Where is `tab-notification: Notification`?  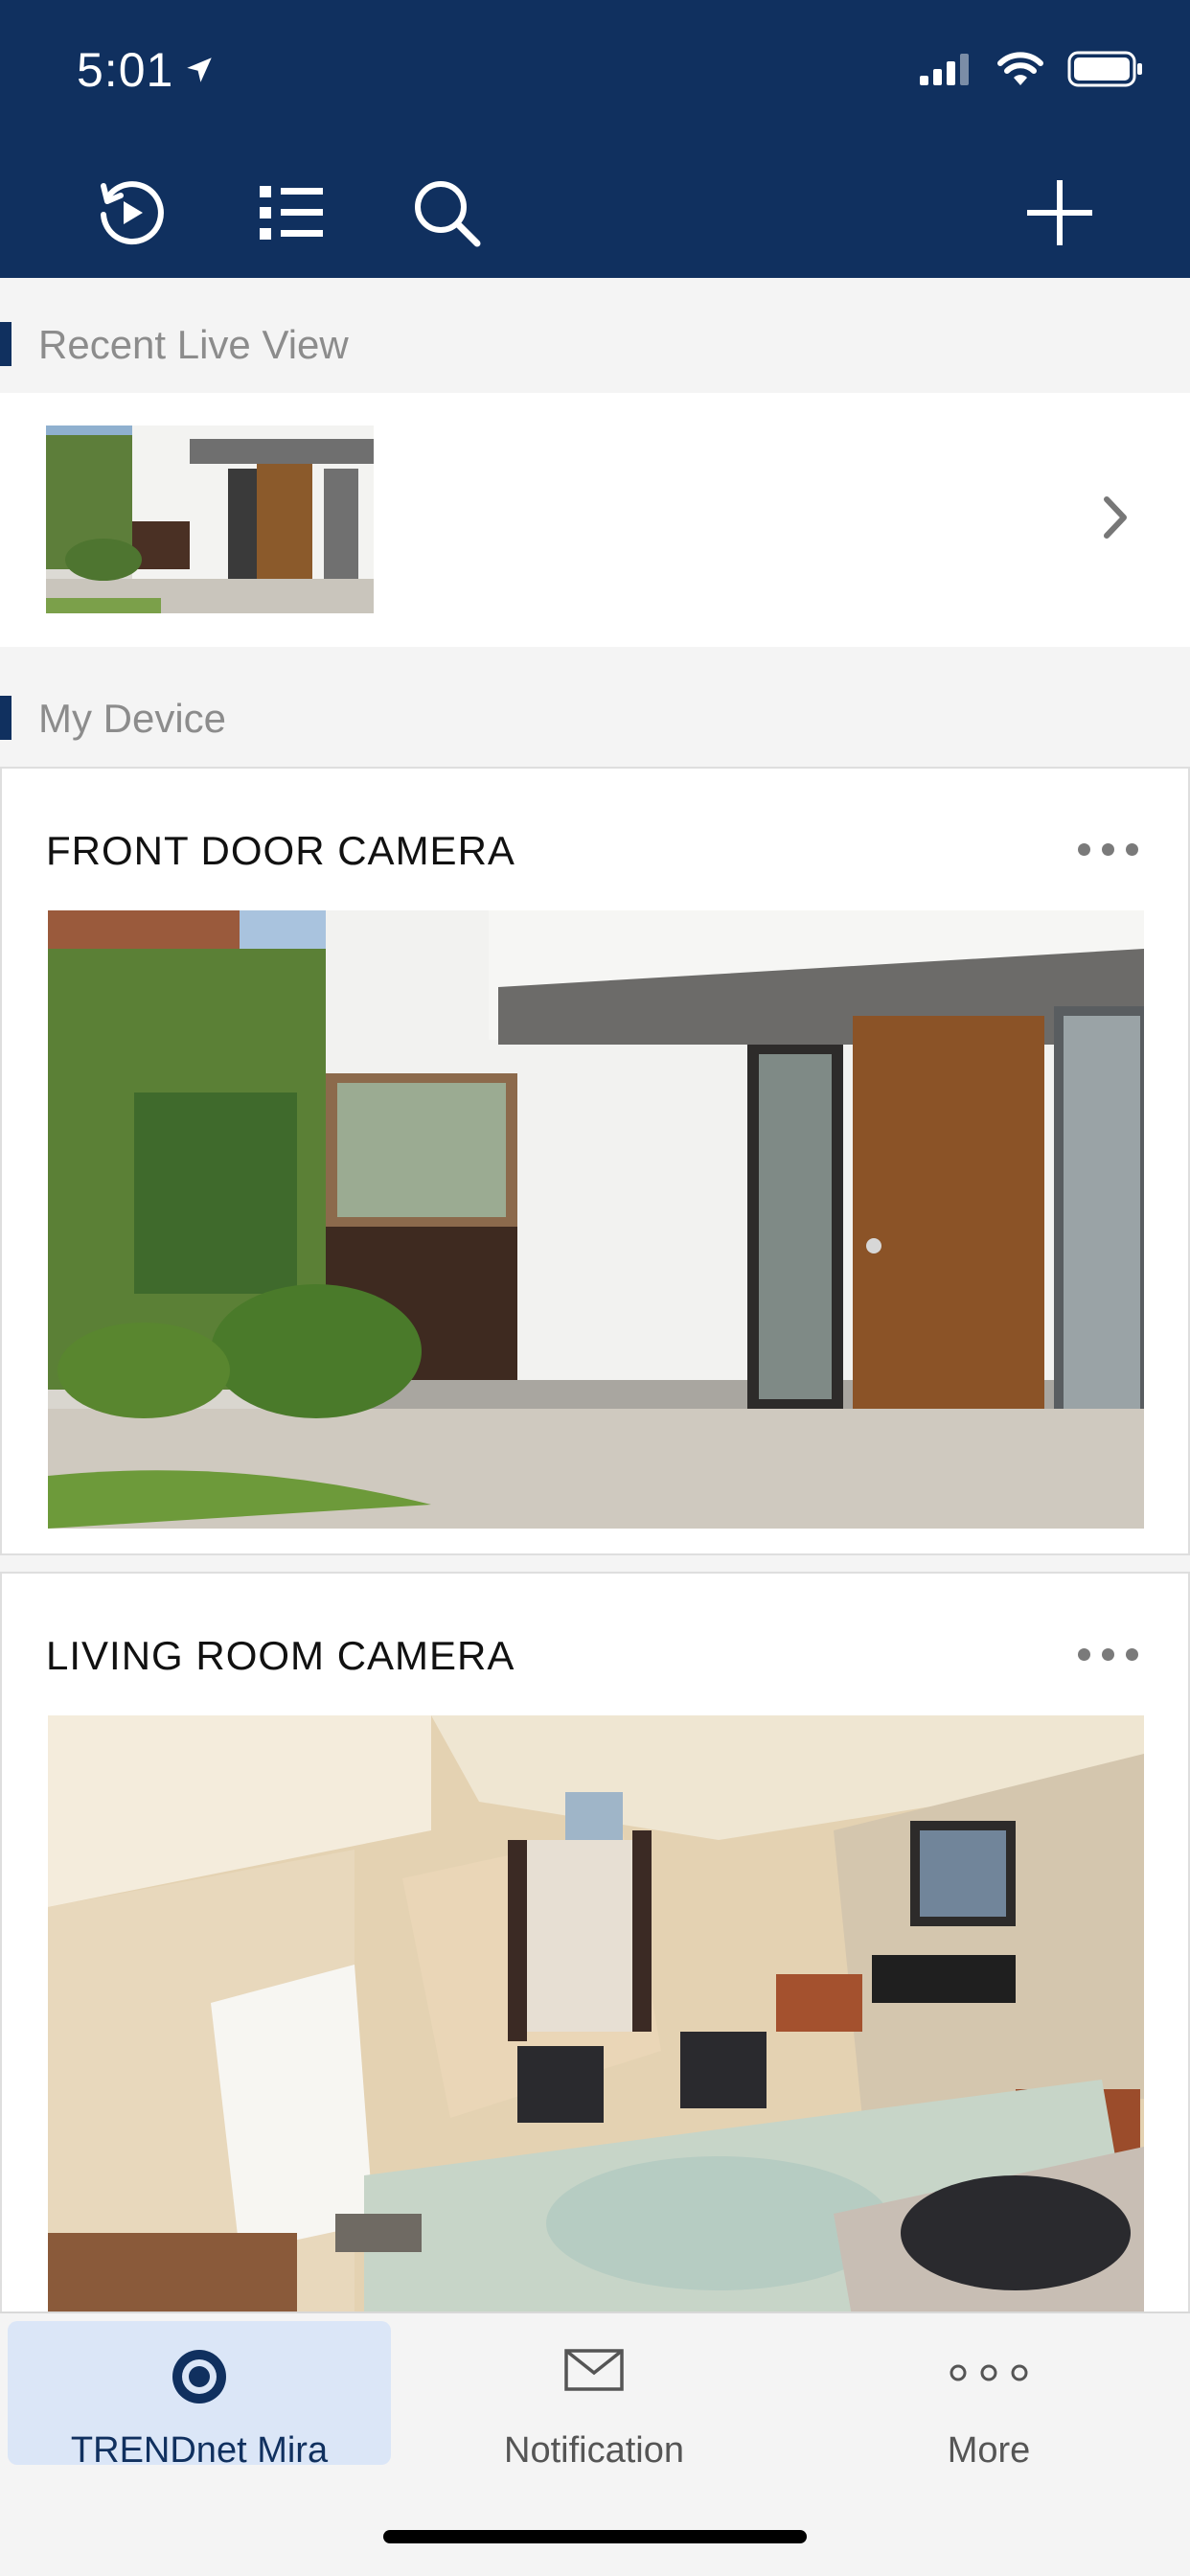 tab-notification: Notification is located at coordinates (594, 2396).